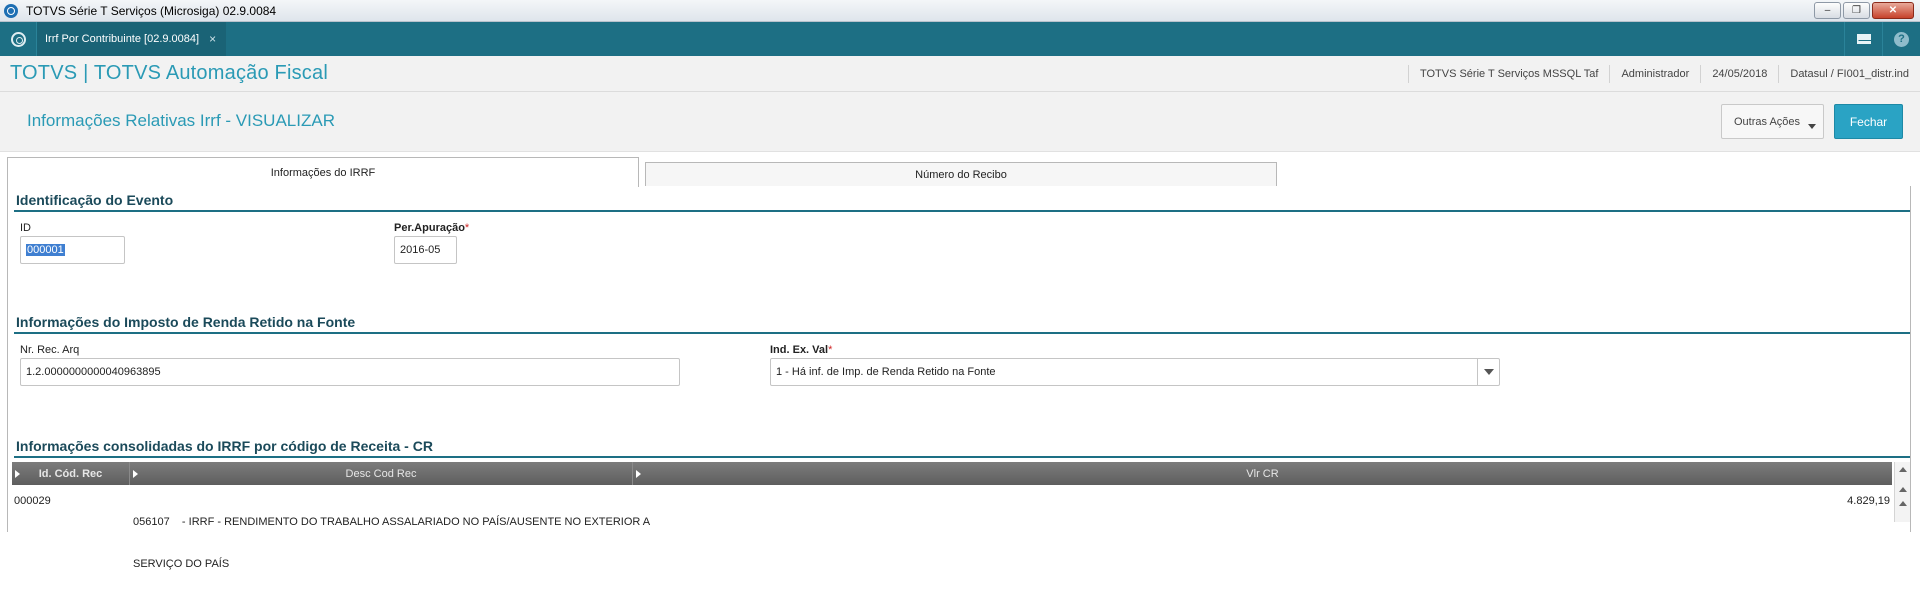 The height and width of the screenshot is (599, 1920). Describe the element at coordinates (961, 174) in the screenshot. I see `tab-numero-recibo: Número do Recibo` at that location.